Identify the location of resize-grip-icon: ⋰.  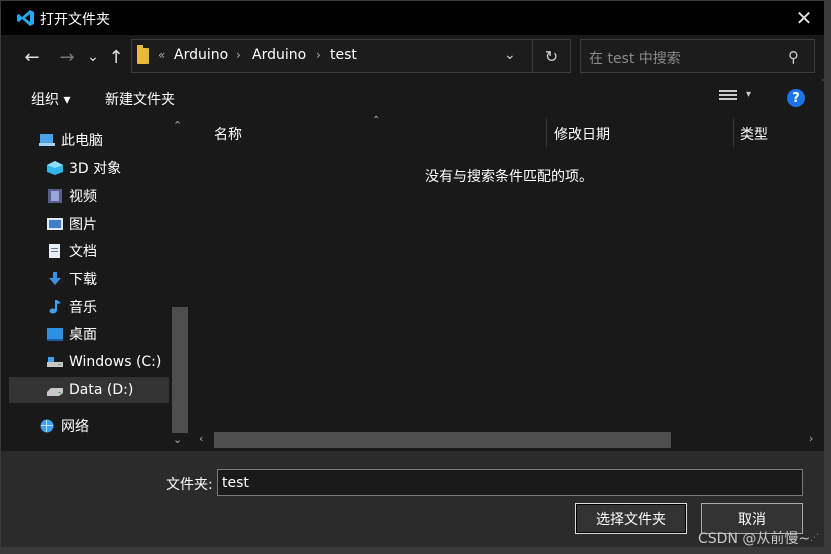
(814, 538).